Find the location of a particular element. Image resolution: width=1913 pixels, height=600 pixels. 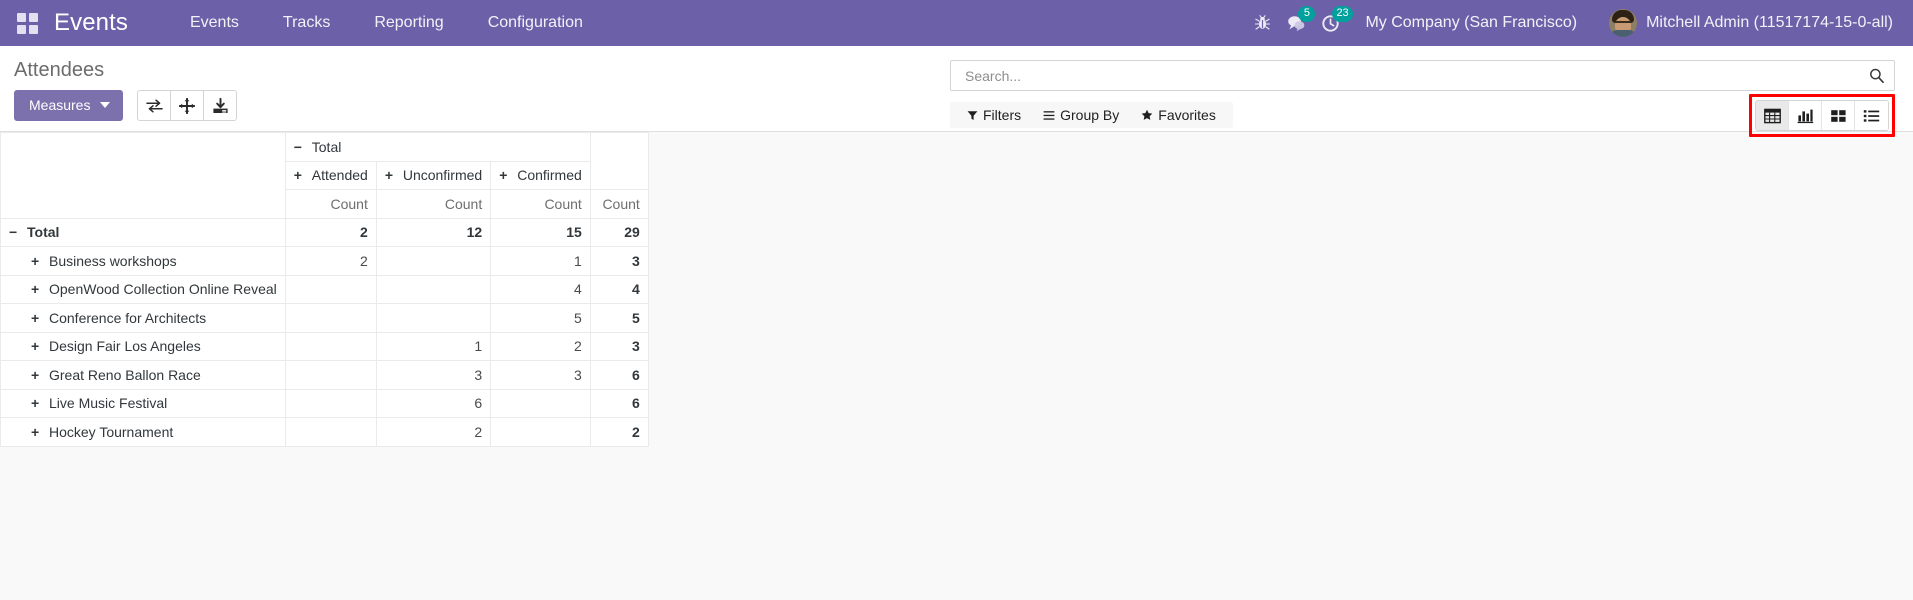

favorites-star-icon is located at coordinates (1147, 115).